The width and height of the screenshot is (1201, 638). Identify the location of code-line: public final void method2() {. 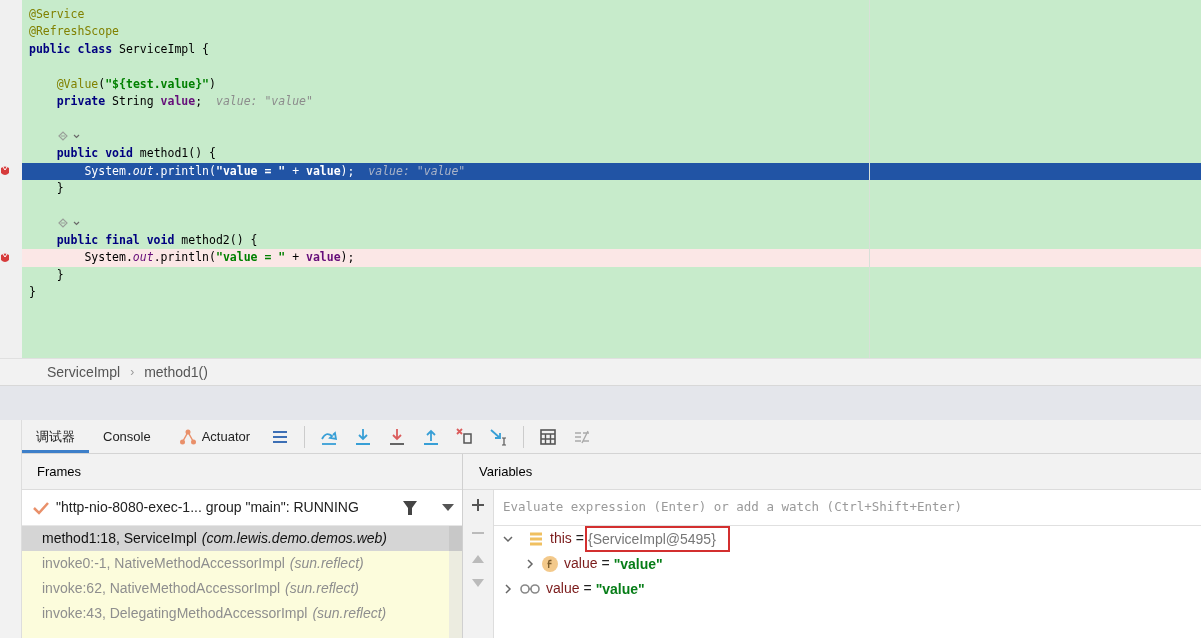
(157, 241).